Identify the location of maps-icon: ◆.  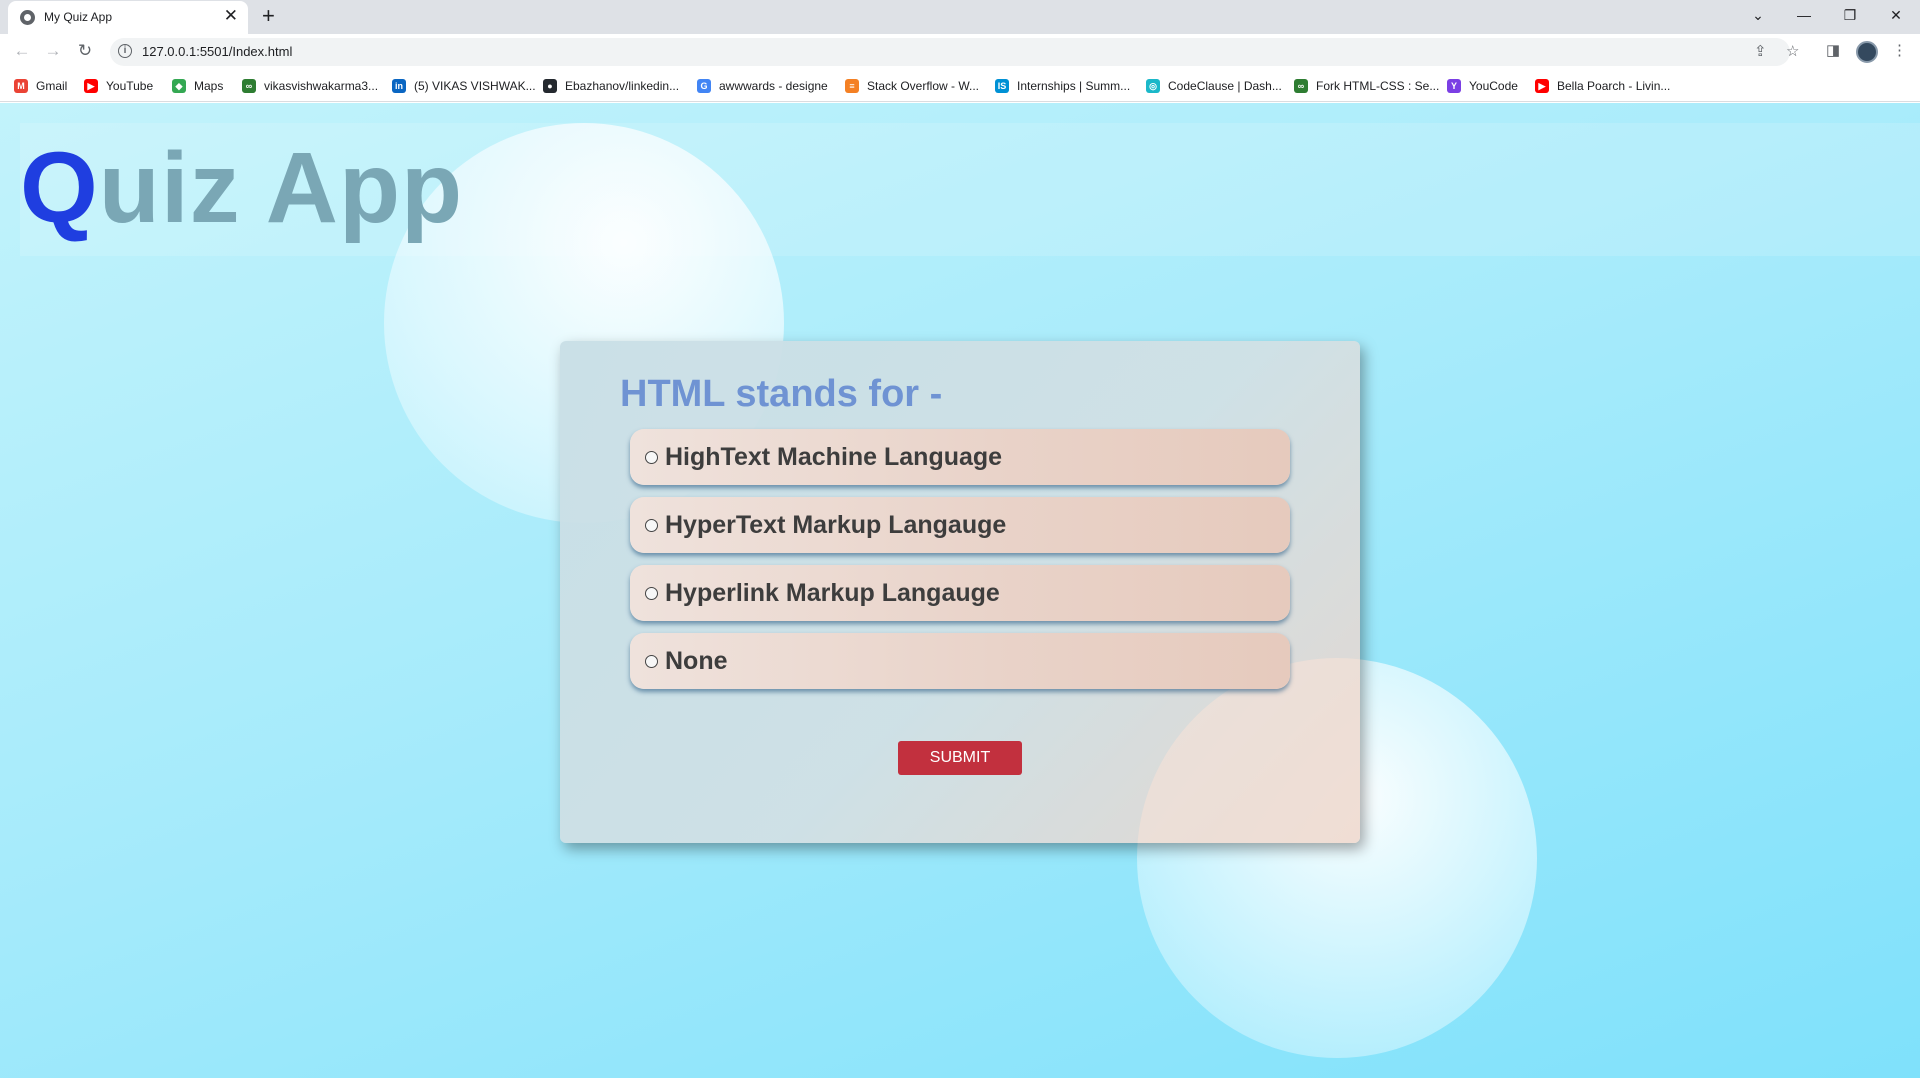
(179, 86).